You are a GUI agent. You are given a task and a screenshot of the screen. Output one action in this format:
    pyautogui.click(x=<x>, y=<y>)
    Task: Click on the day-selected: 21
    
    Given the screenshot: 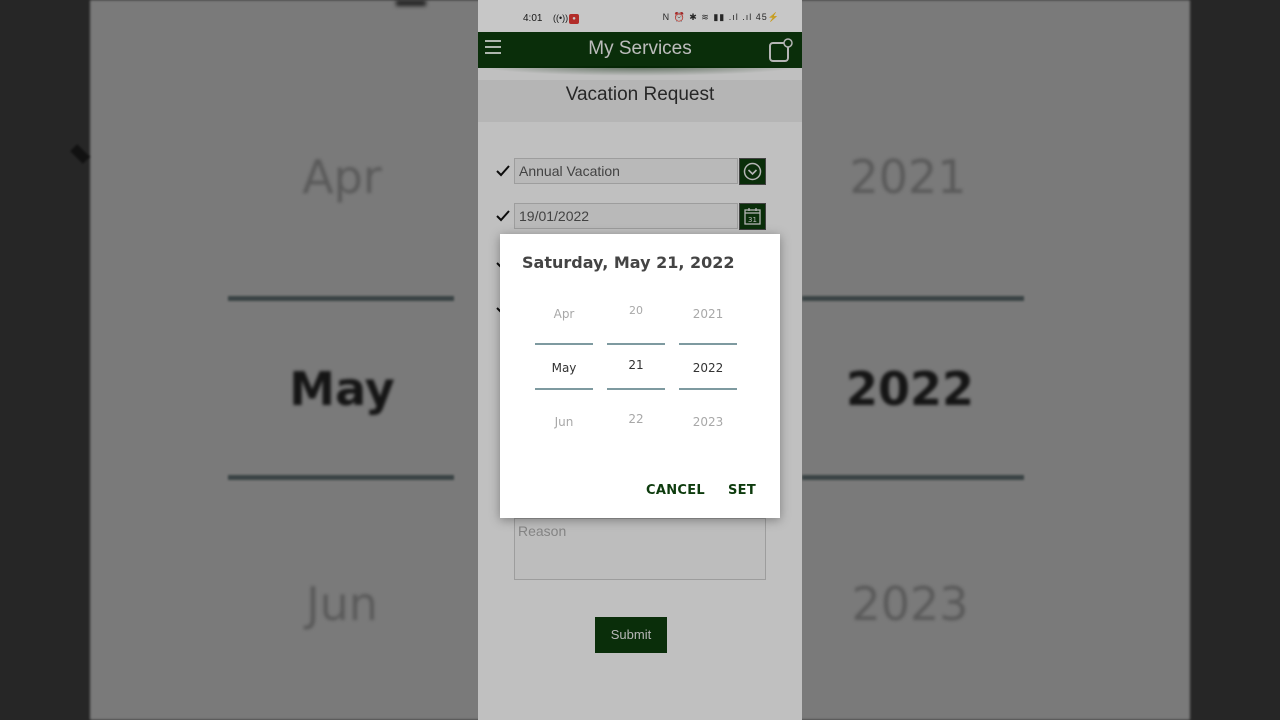 What is the action you would take?
    pyautogui.click(x=636, y=365)
    